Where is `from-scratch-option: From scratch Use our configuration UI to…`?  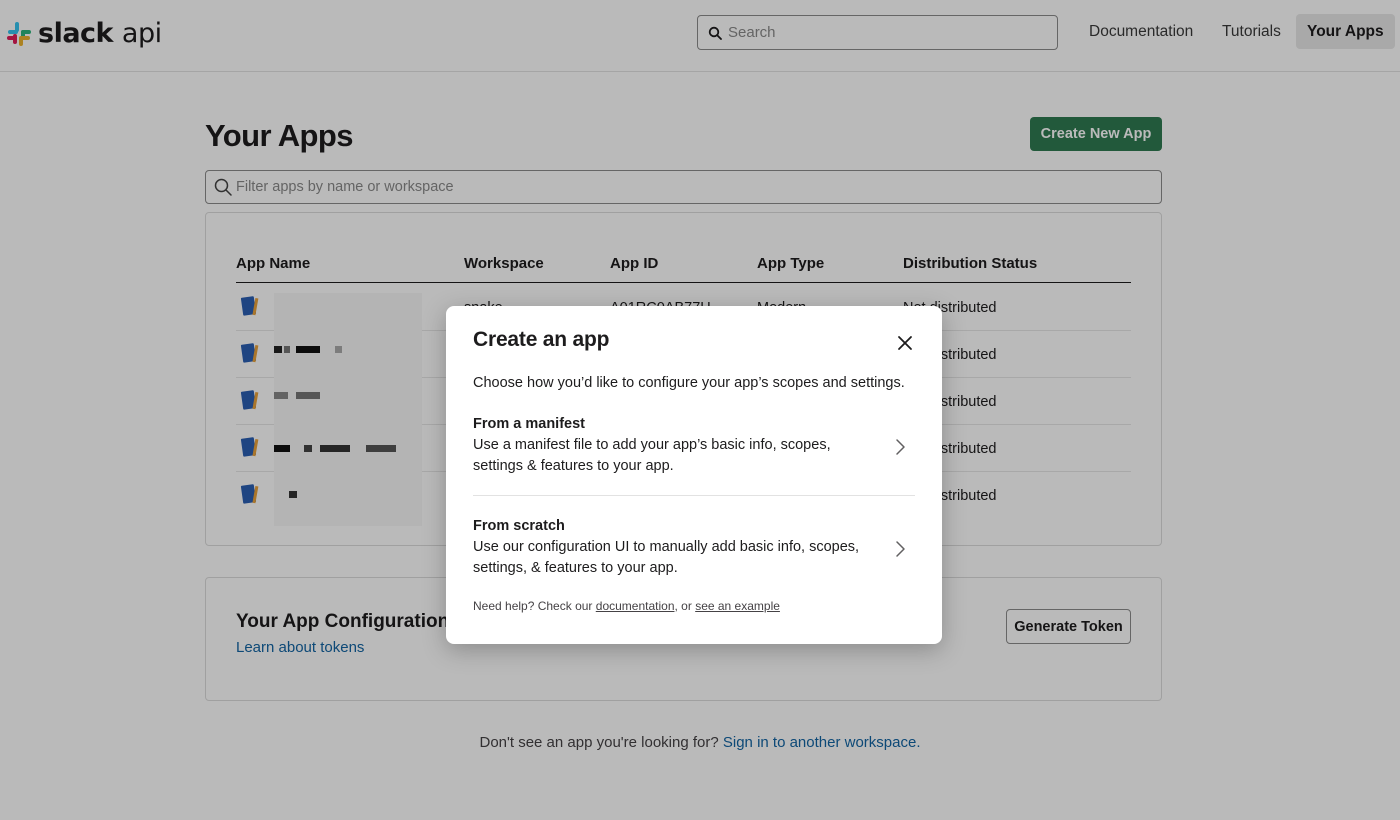
from-scratch-option: From scratch Use our configuration UI to… is located at coordinates (694, 558).